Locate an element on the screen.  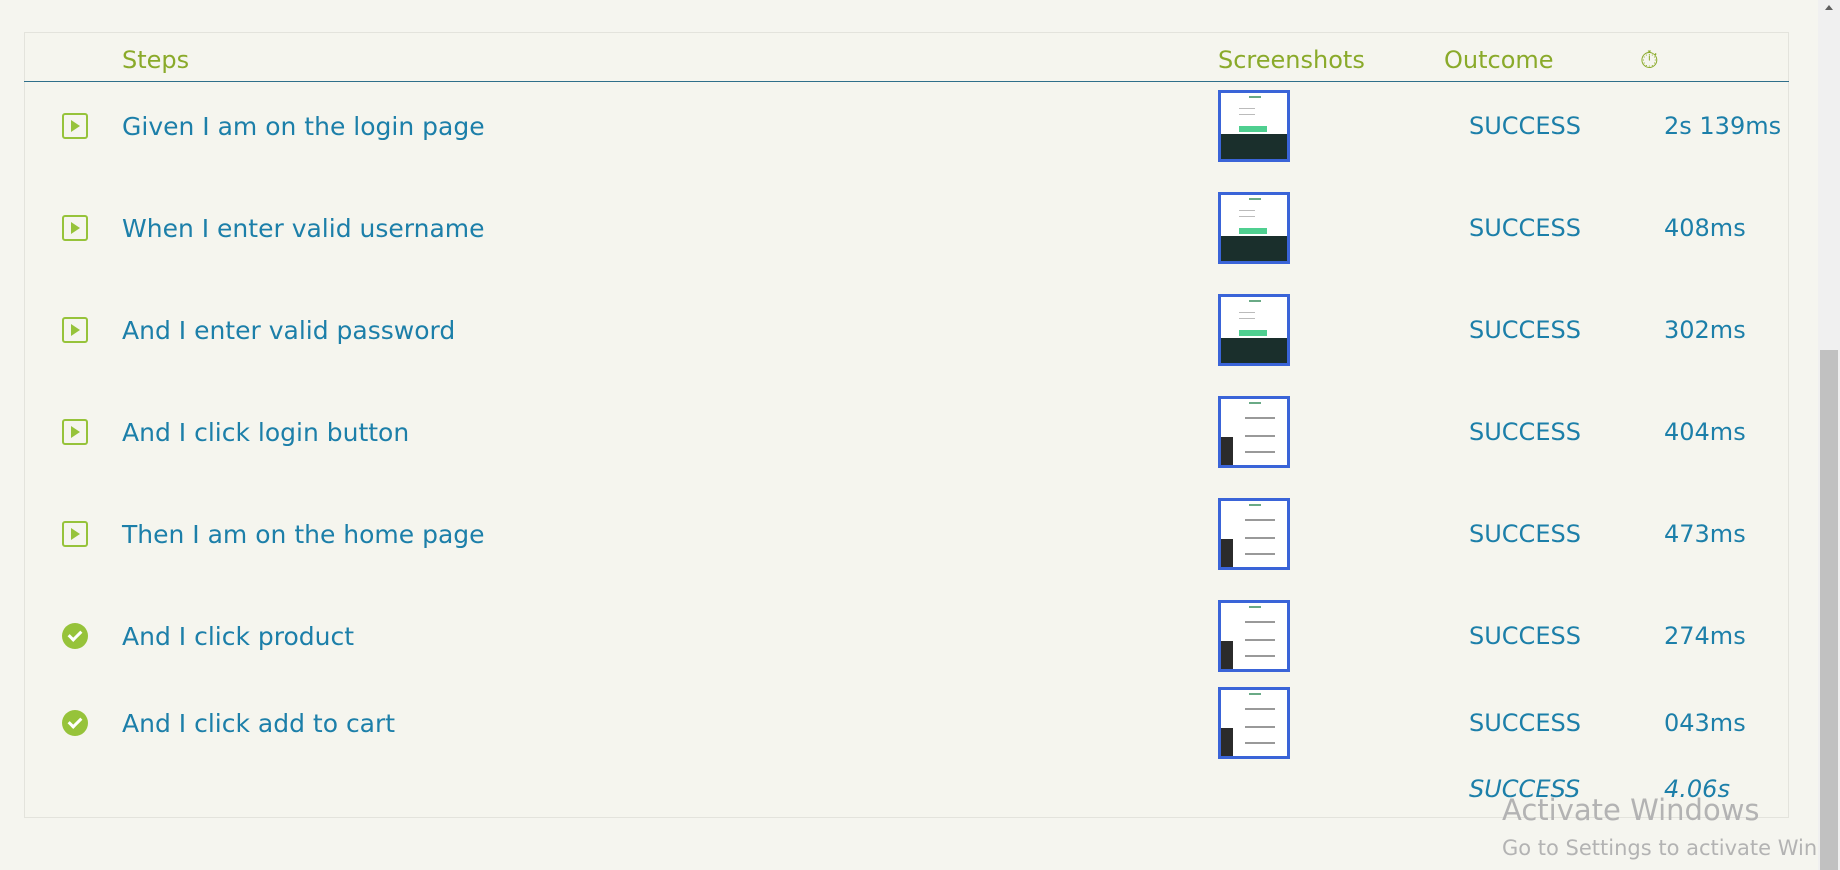
step-text: Then I am on the home page is located at coordinates (303, 534).